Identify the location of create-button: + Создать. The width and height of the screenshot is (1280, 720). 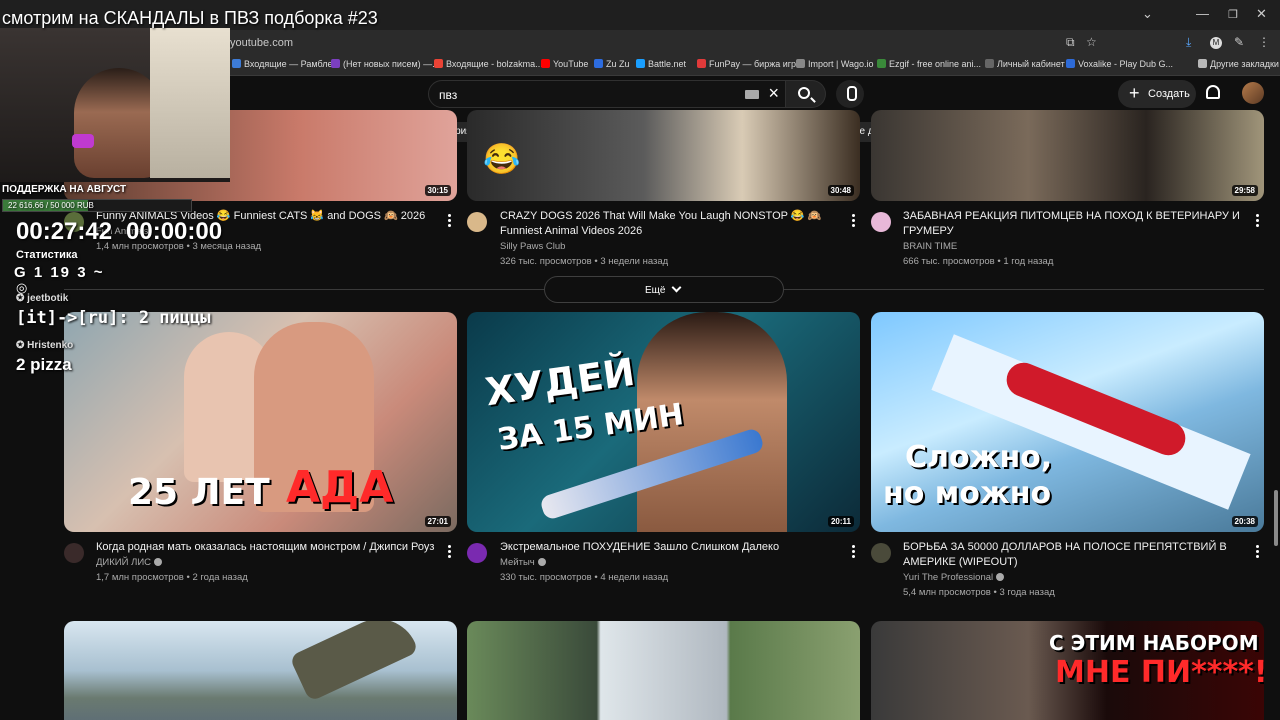
(1157, 94).